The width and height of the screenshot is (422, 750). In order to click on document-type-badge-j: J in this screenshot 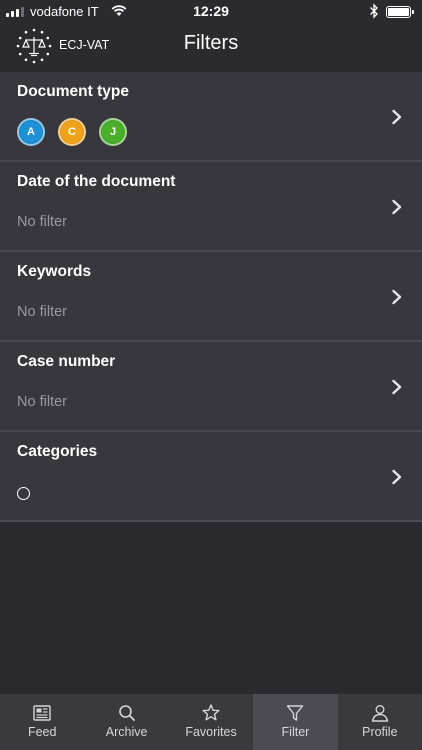, I will do `click(113, 132)`.